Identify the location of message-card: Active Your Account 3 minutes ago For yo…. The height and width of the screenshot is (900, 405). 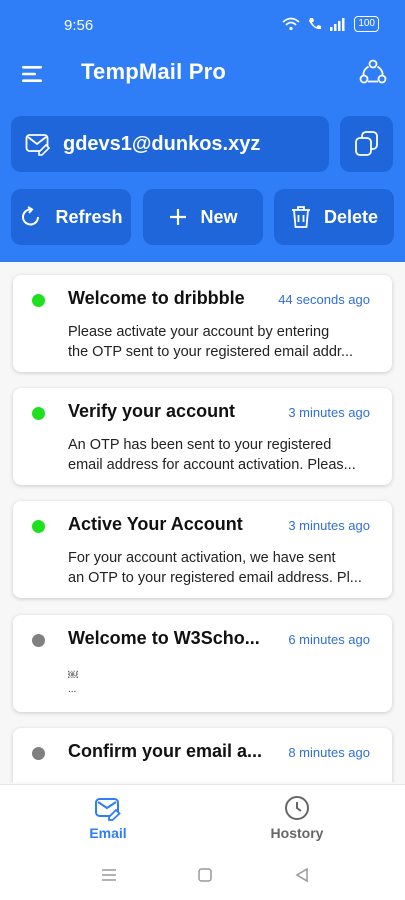
(202, 549).